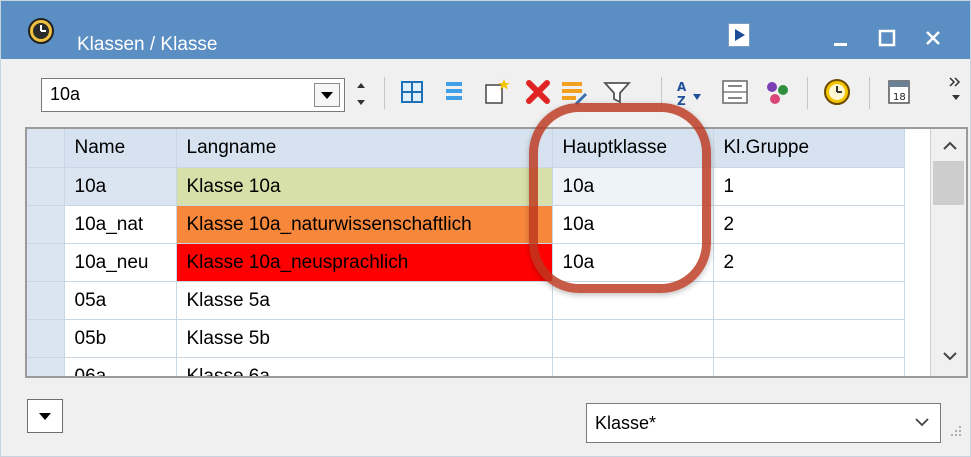  I want to click on double-chevron-right-icon, so click(955, 88).